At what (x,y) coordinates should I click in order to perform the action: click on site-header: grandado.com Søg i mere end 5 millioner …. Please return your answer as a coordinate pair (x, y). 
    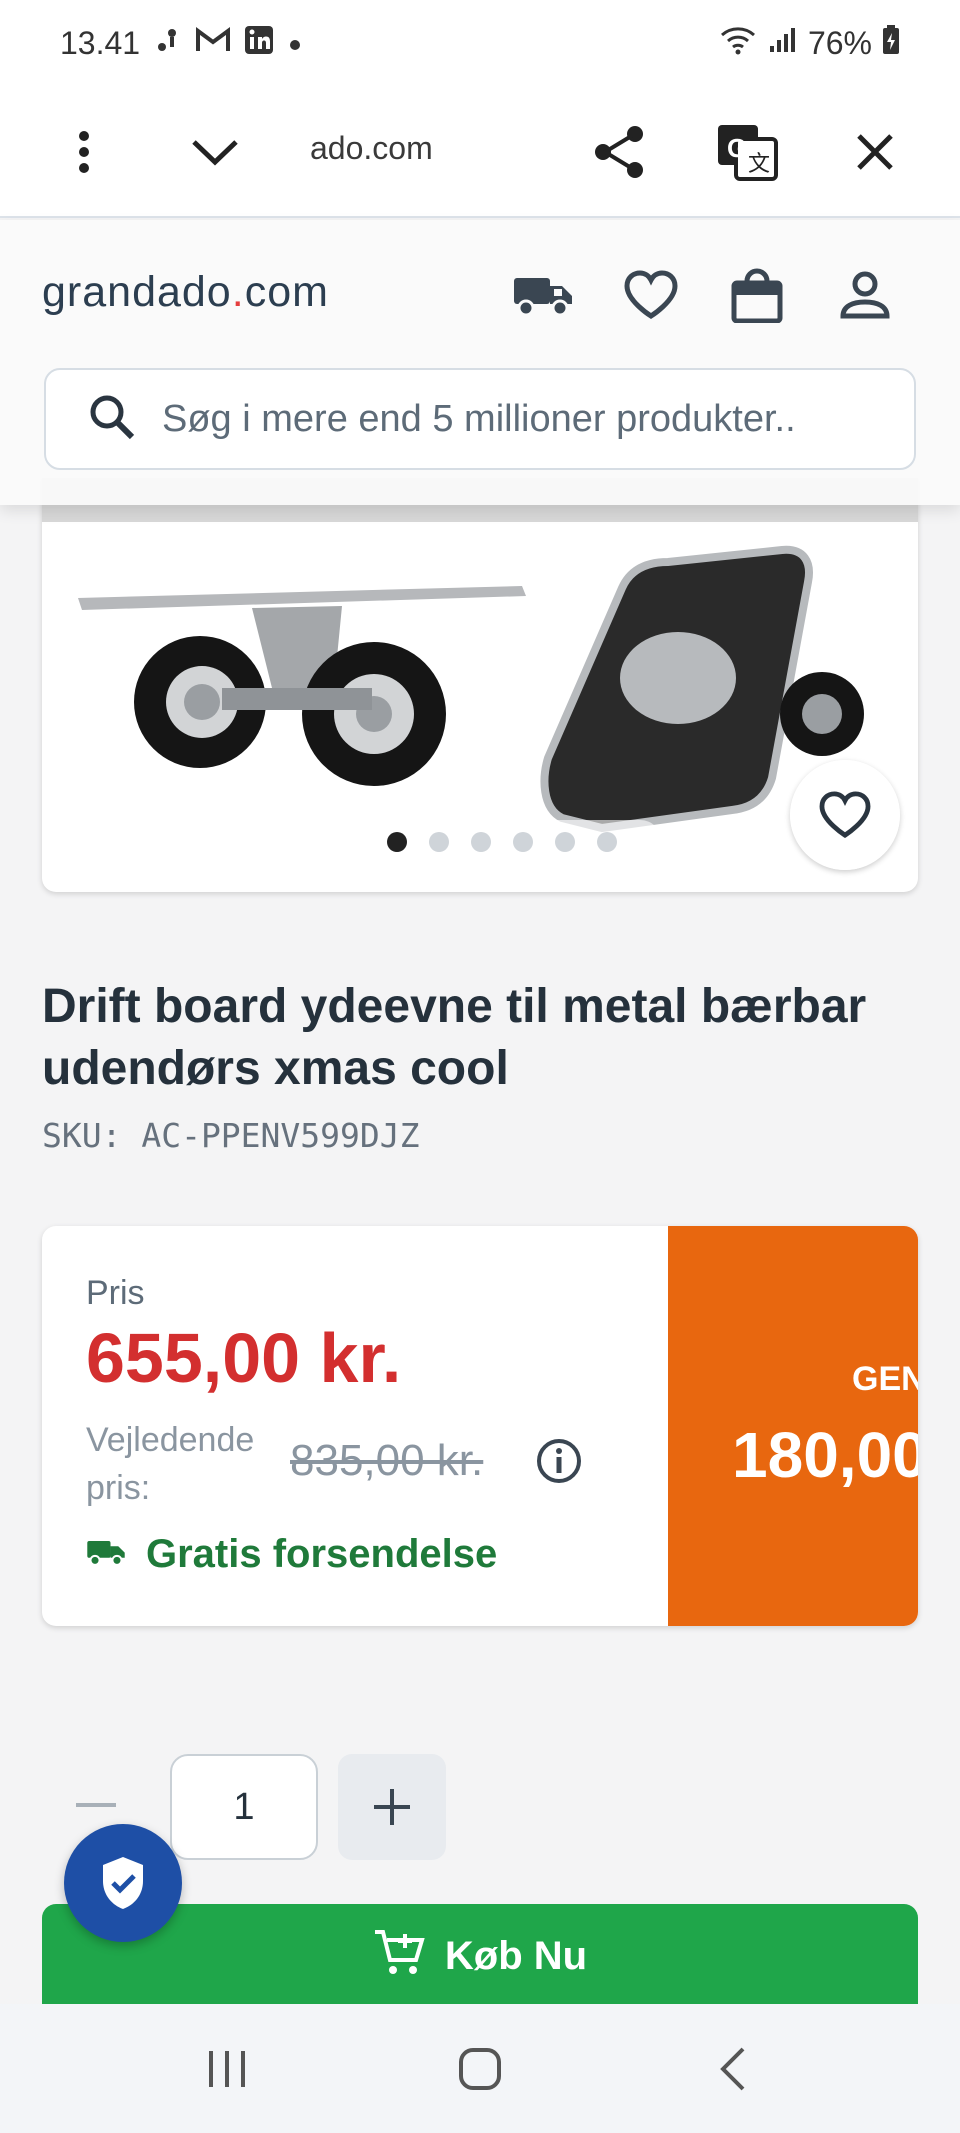
    Looking at the image, I should click on (480, 362).